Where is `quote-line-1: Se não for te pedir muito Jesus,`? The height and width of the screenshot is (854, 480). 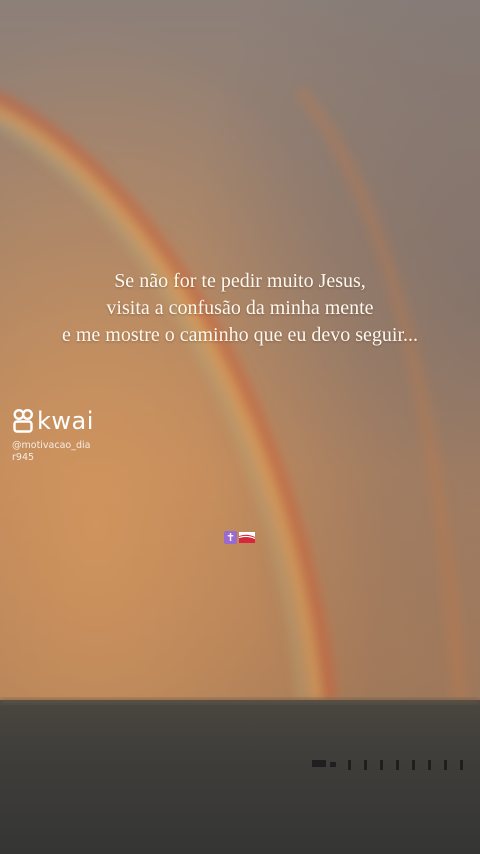 quote-line-1: Se não for te pedir muito Jesus, is located at coordinates (240, 281).